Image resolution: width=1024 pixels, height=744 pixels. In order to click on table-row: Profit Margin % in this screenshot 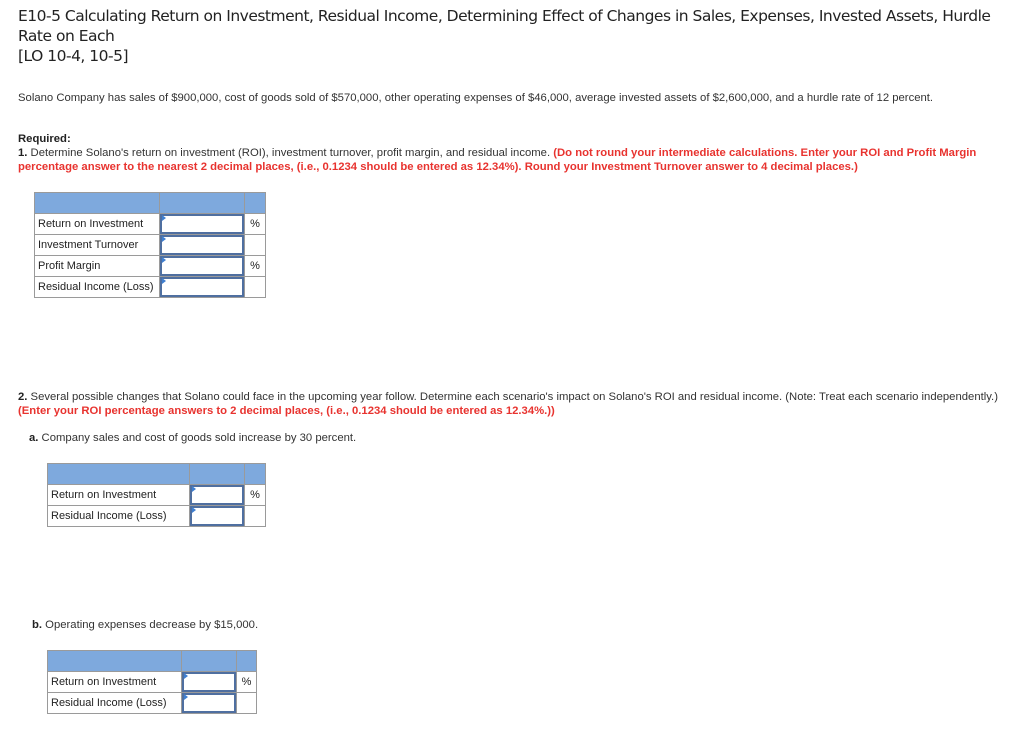, I will do `click(150, 266)`.